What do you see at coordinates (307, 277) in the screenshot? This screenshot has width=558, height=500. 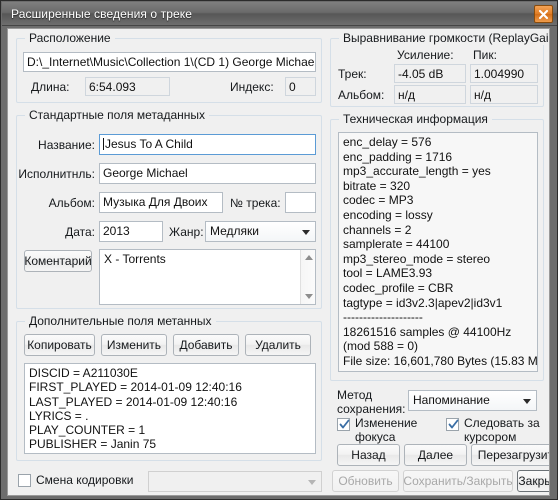 I see `comment-scrollbar` at bounding box center [307, 277].